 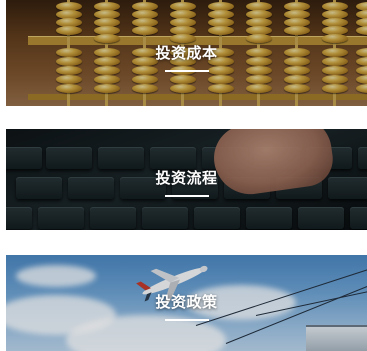 I want to click on card-title: 投资成本, so click(x=186, y=53).